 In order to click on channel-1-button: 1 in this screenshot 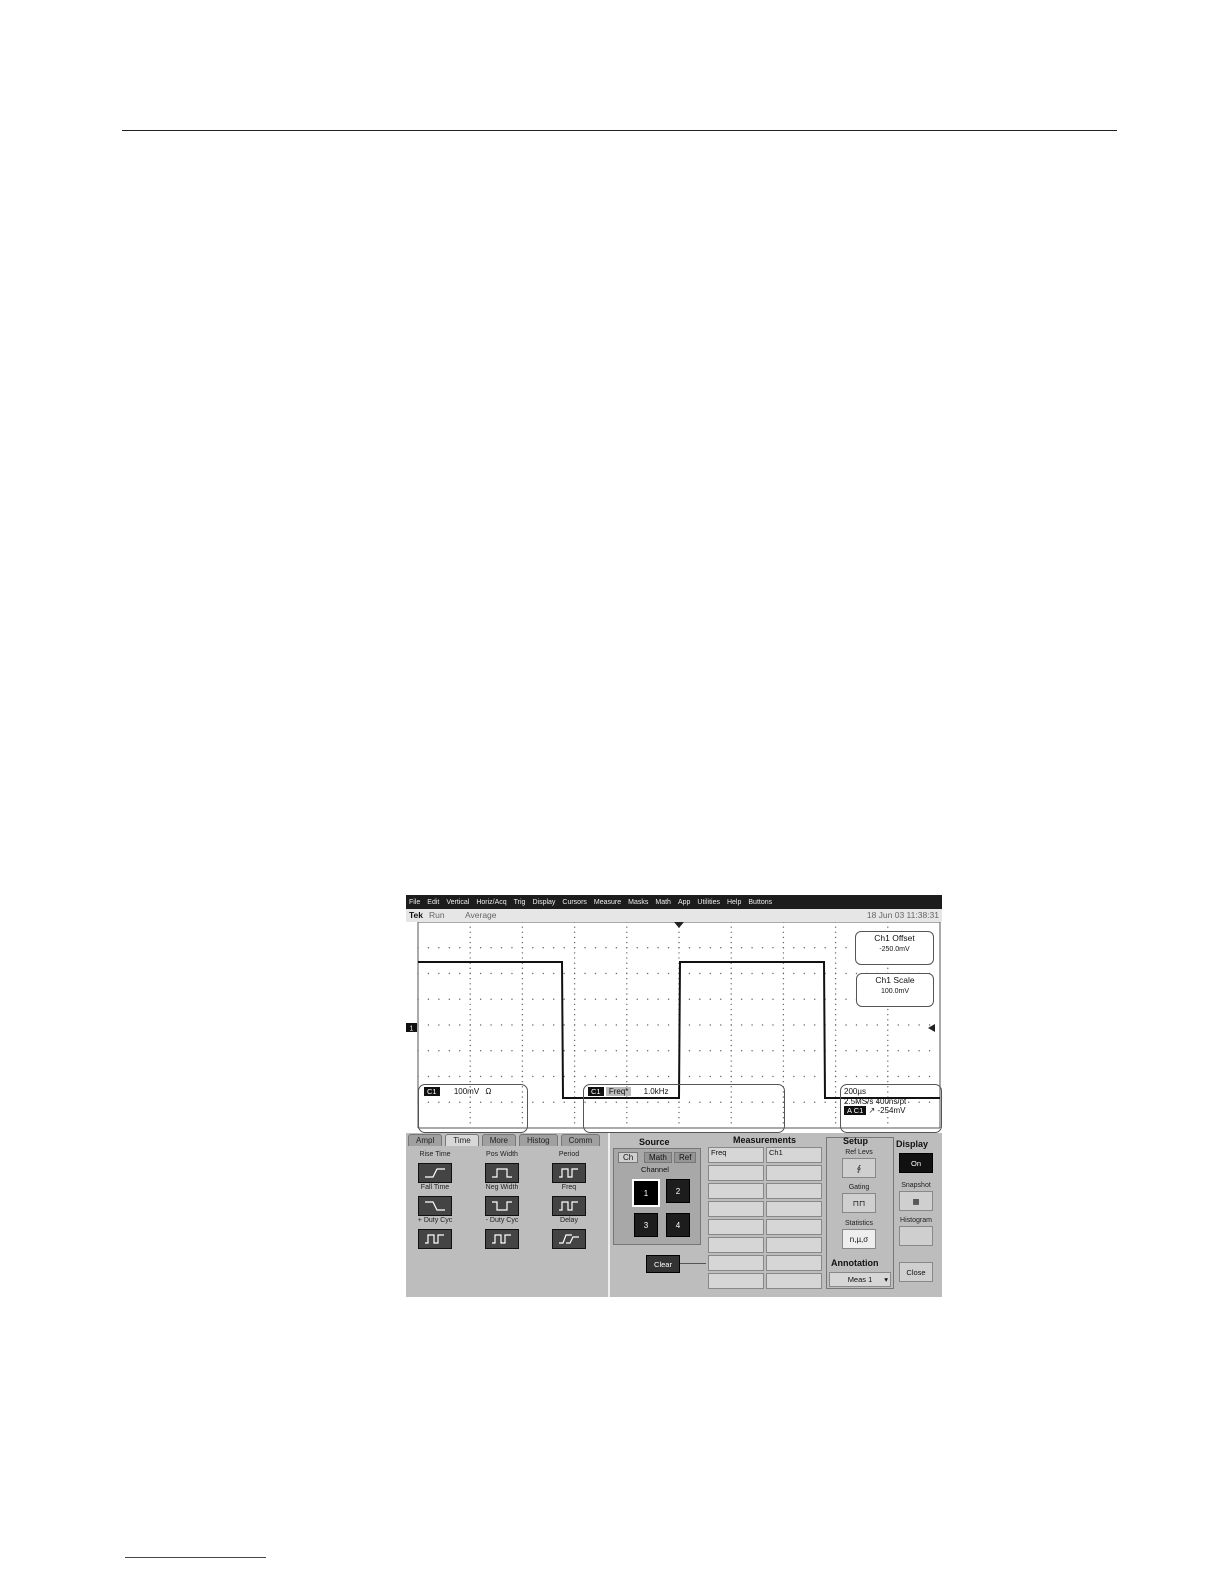, I will do `click(646, 1193)`.